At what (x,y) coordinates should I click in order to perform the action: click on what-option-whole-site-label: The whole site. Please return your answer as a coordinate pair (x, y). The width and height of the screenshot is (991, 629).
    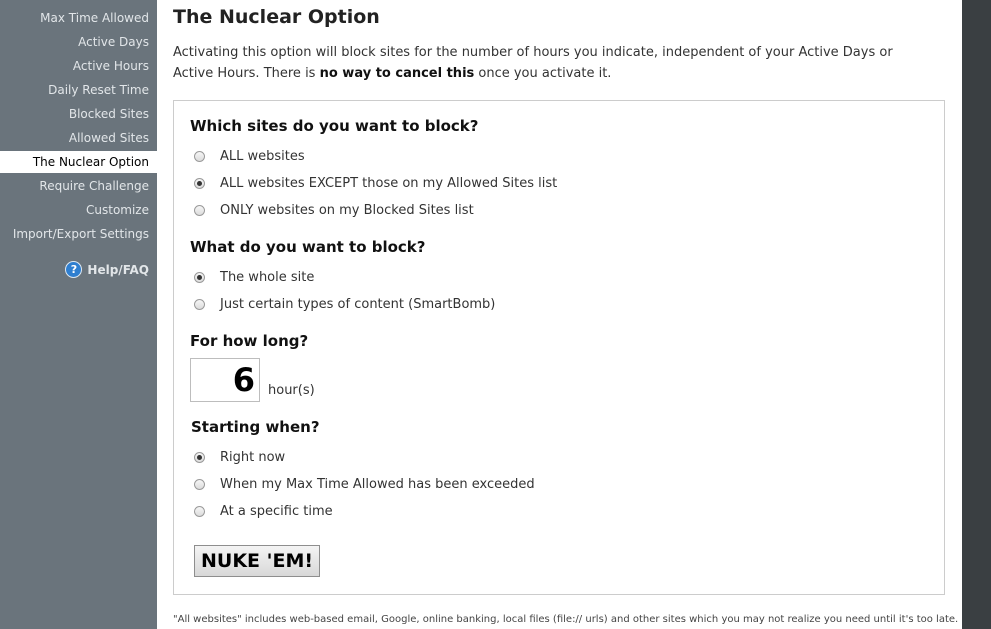
    Looking at the image, I should click on (267, 277).